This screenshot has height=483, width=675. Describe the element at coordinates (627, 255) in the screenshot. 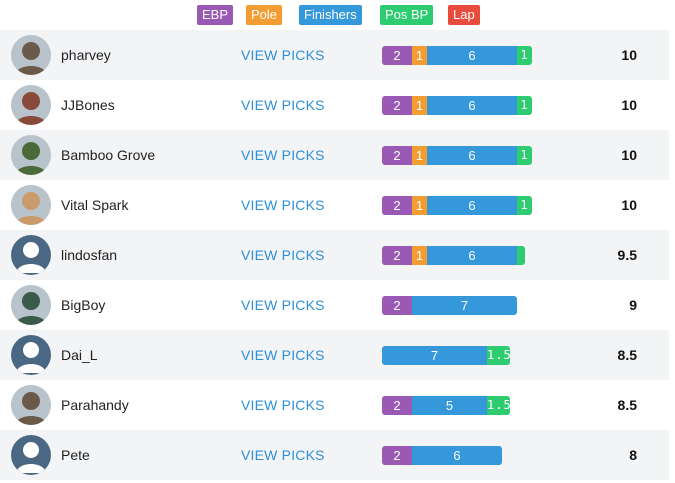

I see `total-score: 9.5` at that location.